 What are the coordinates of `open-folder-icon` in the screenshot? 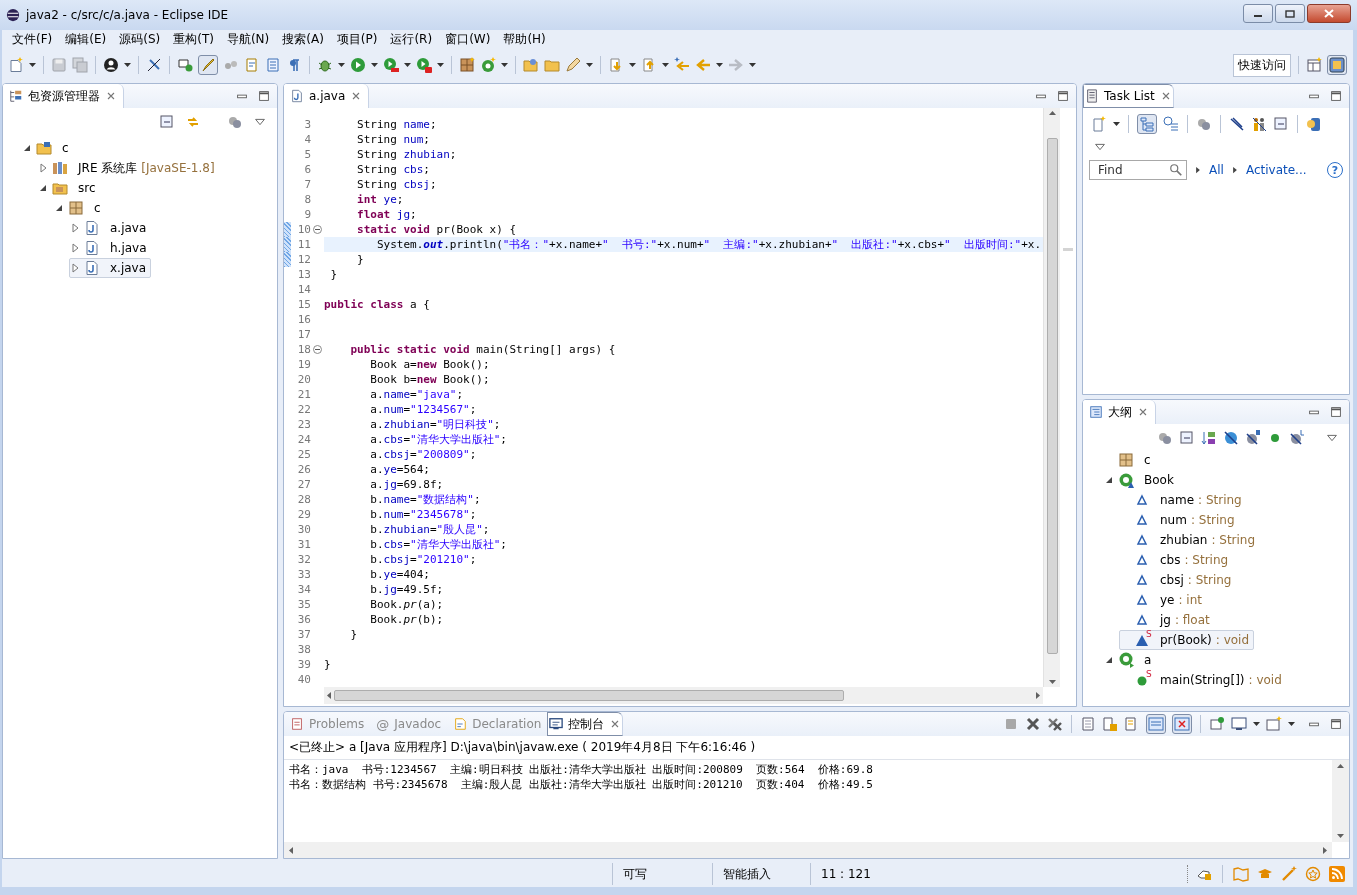 It's located at (531, 65).